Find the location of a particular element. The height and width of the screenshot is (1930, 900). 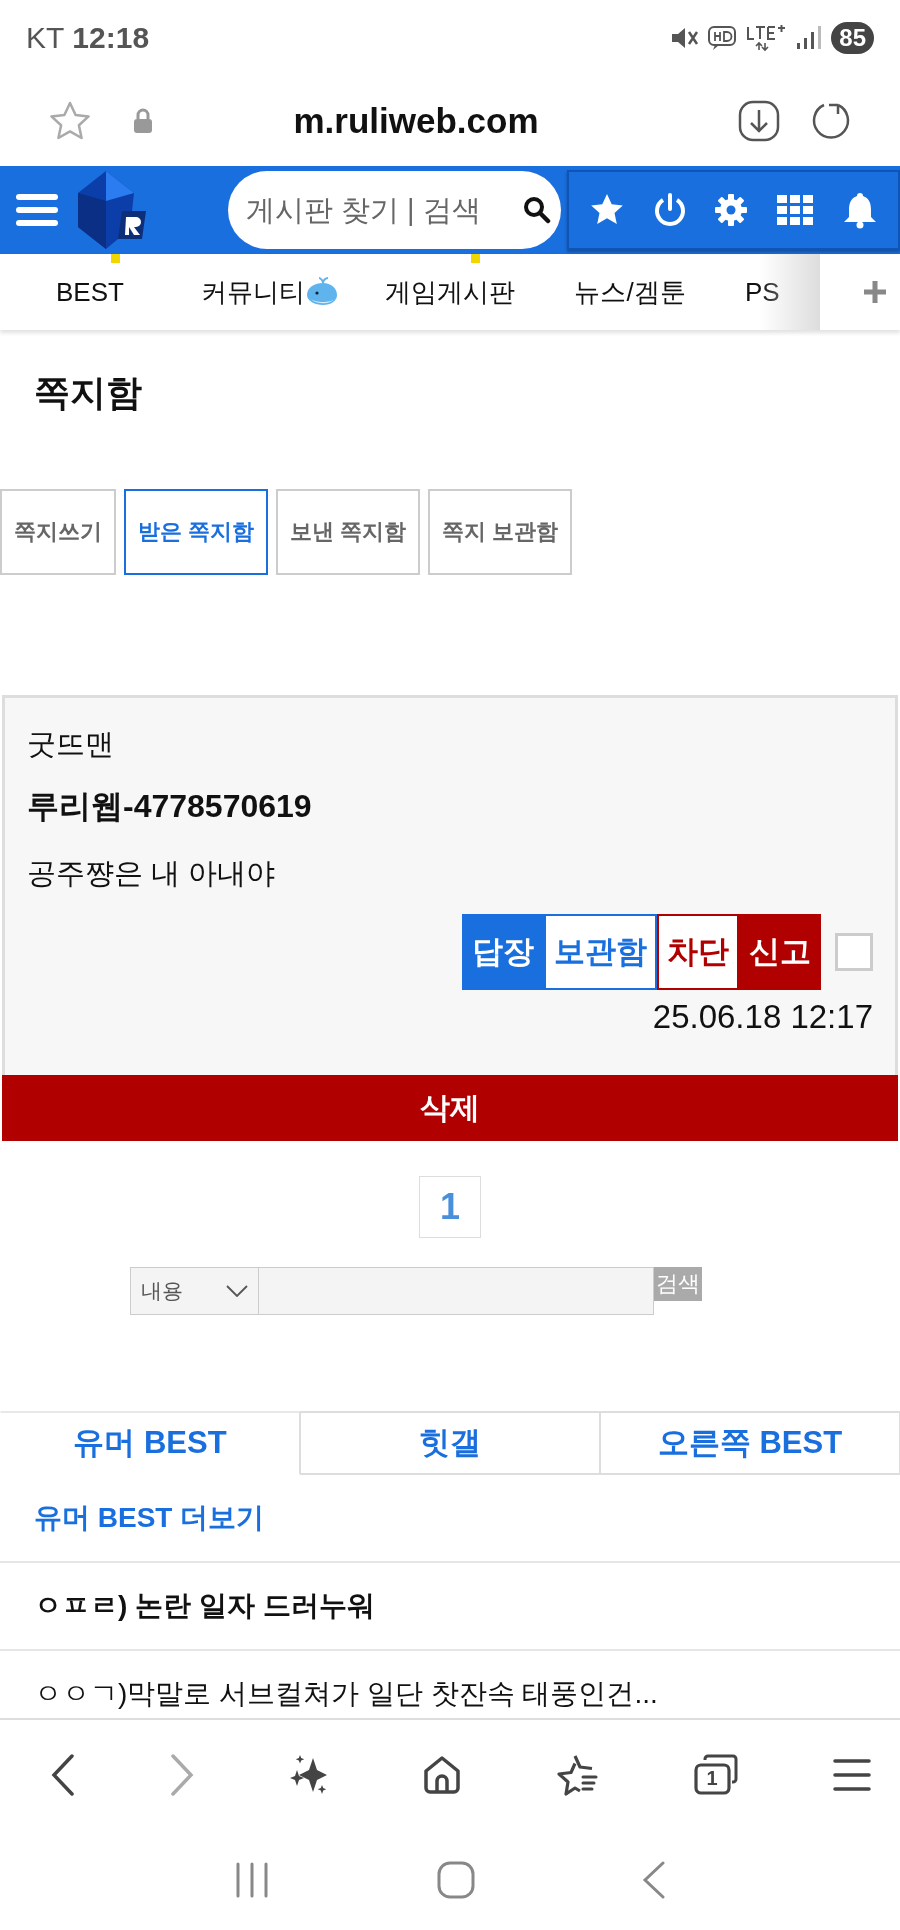

search-input is located at coordinates (456, 1291).